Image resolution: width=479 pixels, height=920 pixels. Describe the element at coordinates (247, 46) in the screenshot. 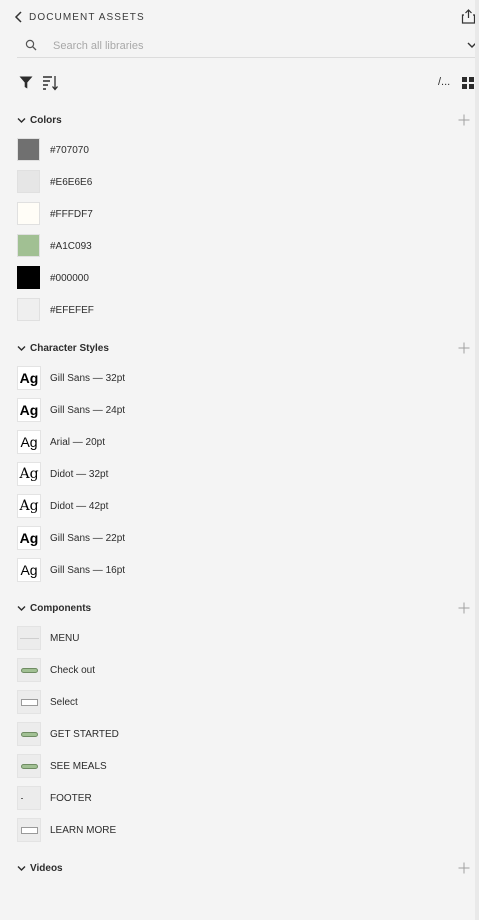

I see `search-bar: Search all libraries` at that location.